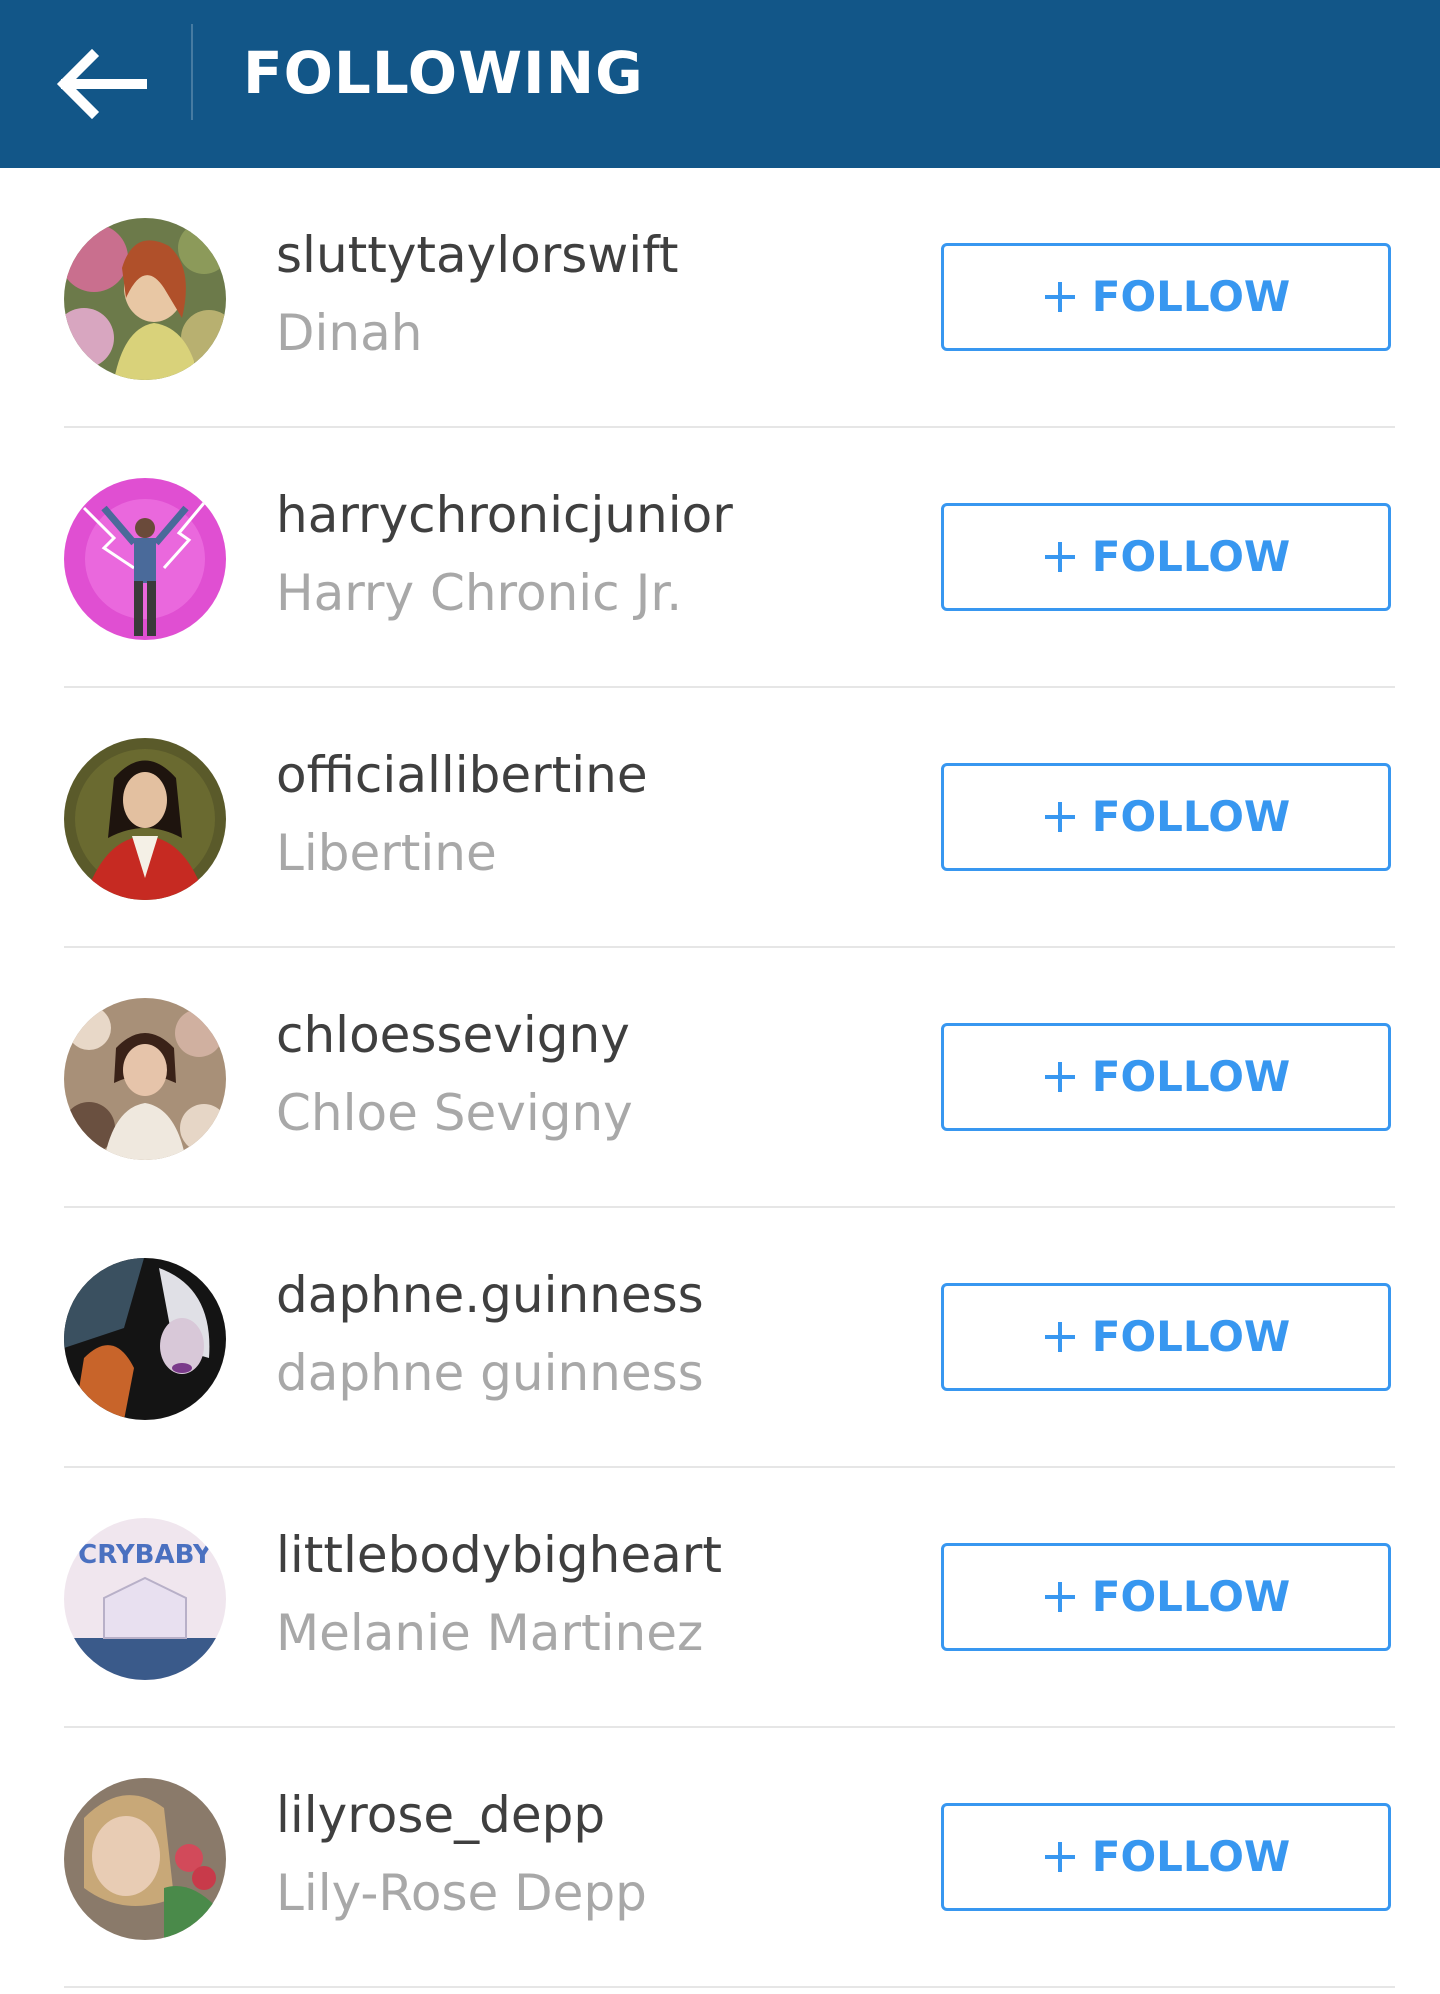  What do you see at coordinates (453, 1035) in the screenshot?
I see `username: chloessevigny` at bounding box center [453, 1035].